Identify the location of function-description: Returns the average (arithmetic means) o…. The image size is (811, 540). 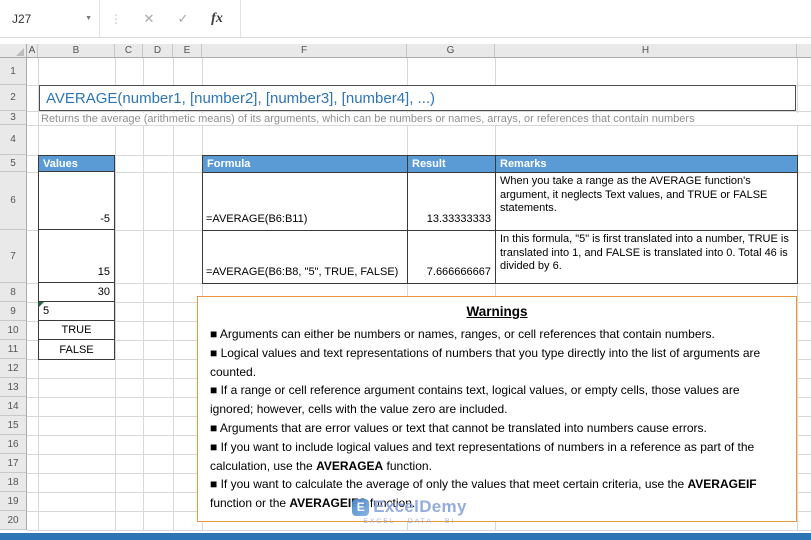
(421, 119).